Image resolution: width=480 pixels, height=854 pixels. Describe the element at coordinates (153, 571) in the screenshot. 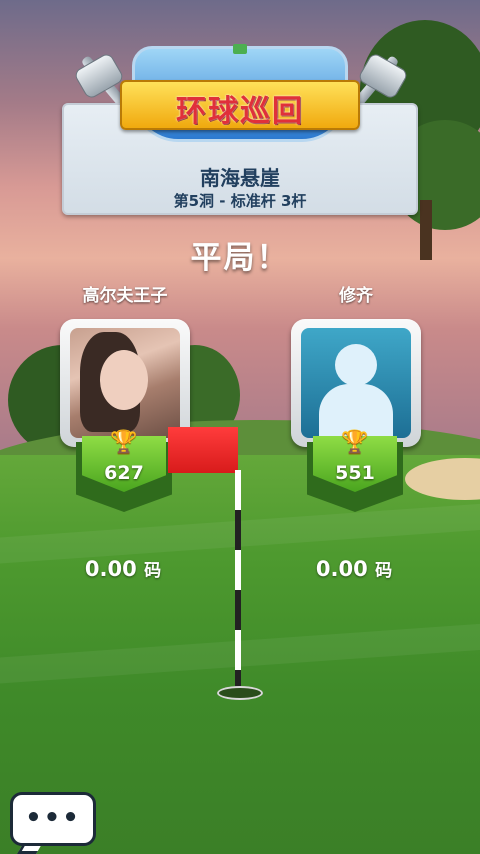

I see `player-1-distance-unit: 码` at that location.